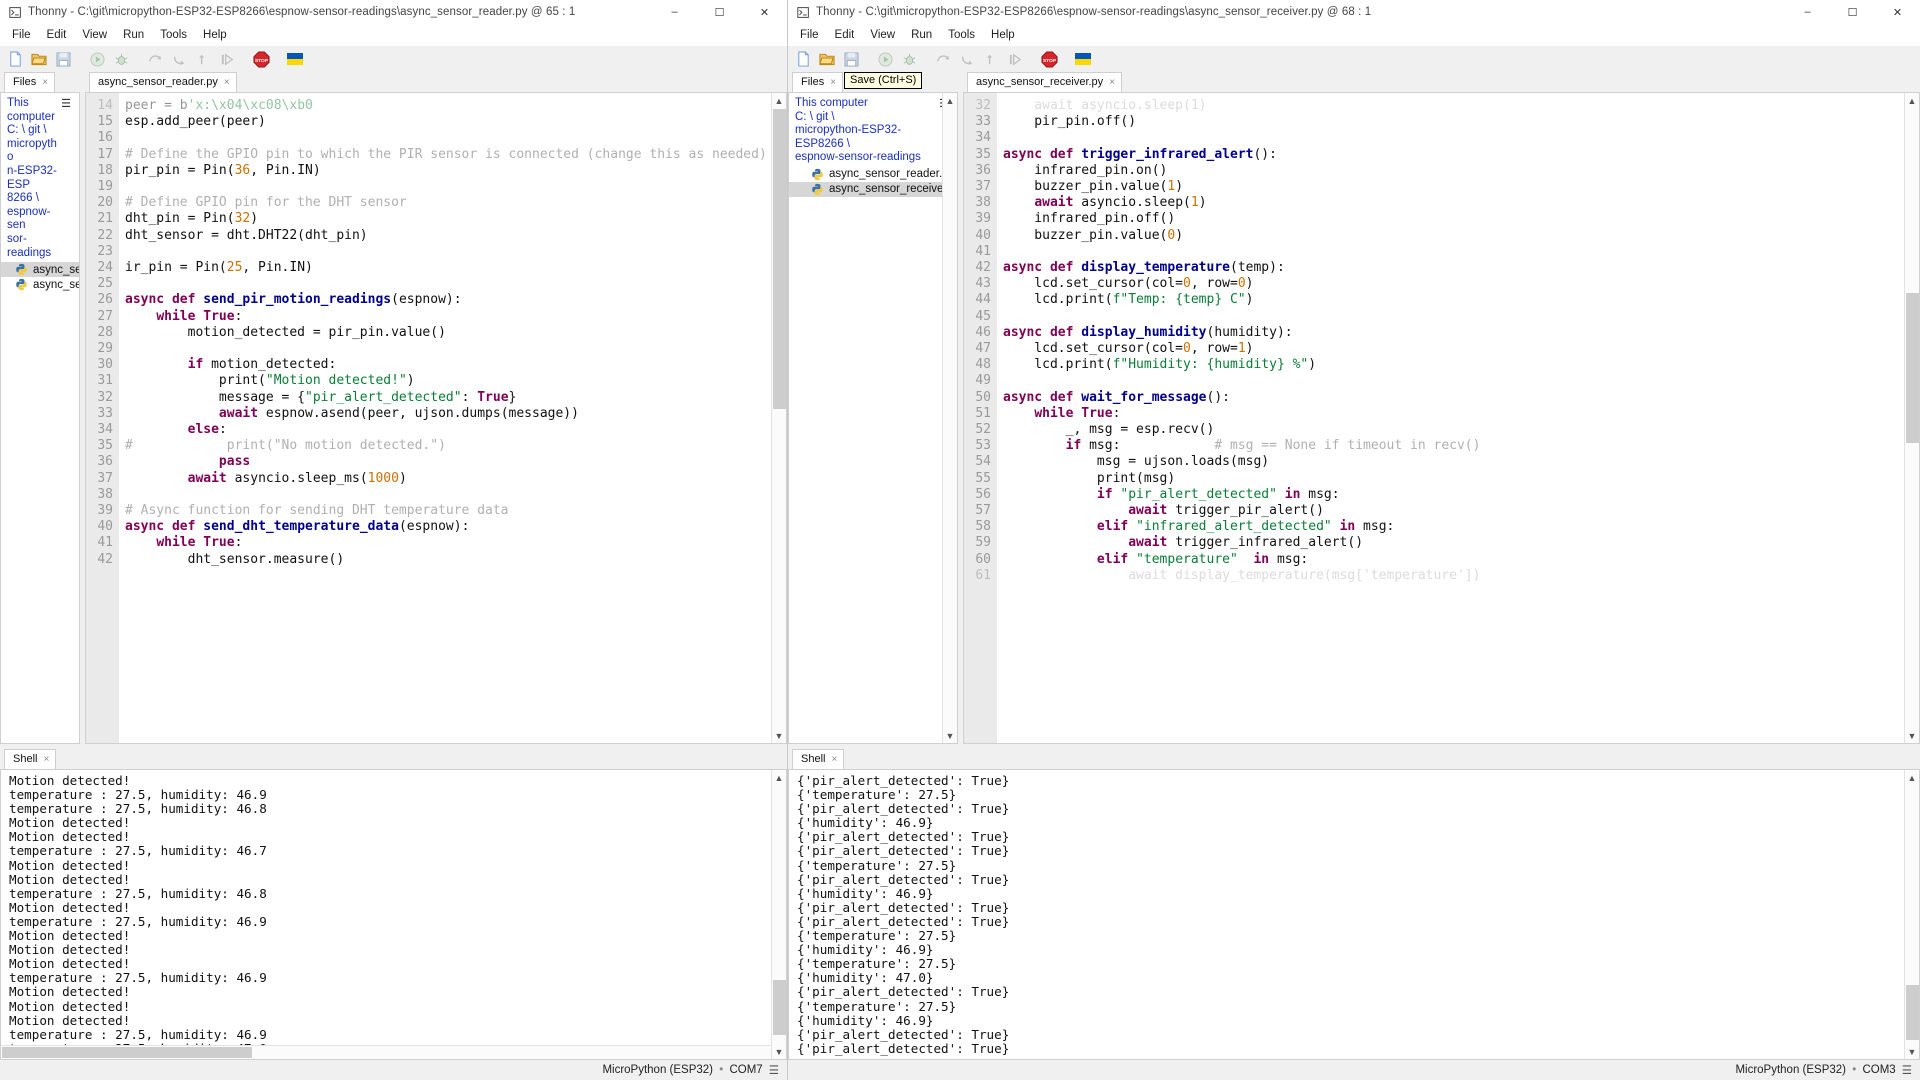  What do you see at coordinates (455, 203) in the screenshot?
I see `code-line: # Define GPIO pin for the DHT sensor` at bounding box center [455, 203].